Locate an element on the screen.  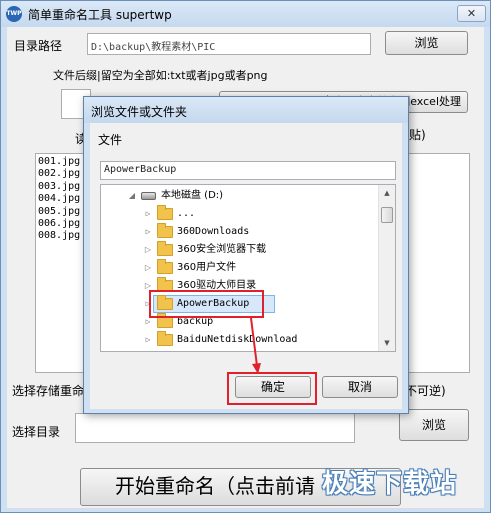
scroll-thumb is located at coordinates (387, 215).